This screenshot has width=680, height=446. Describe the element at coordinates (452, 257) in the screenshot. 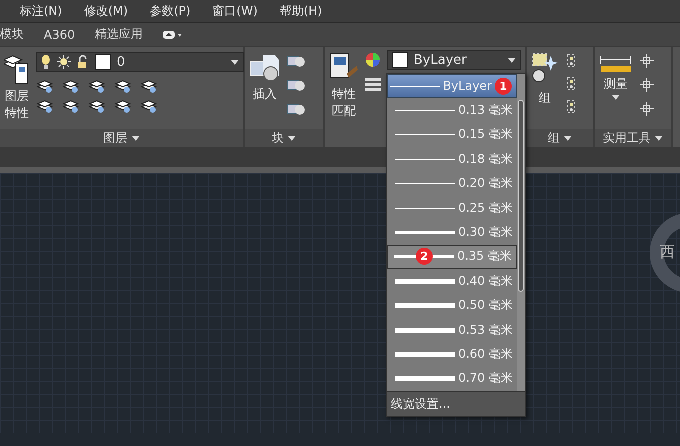

I see `lineweight-option: 2 0.35 毫米` at that location.